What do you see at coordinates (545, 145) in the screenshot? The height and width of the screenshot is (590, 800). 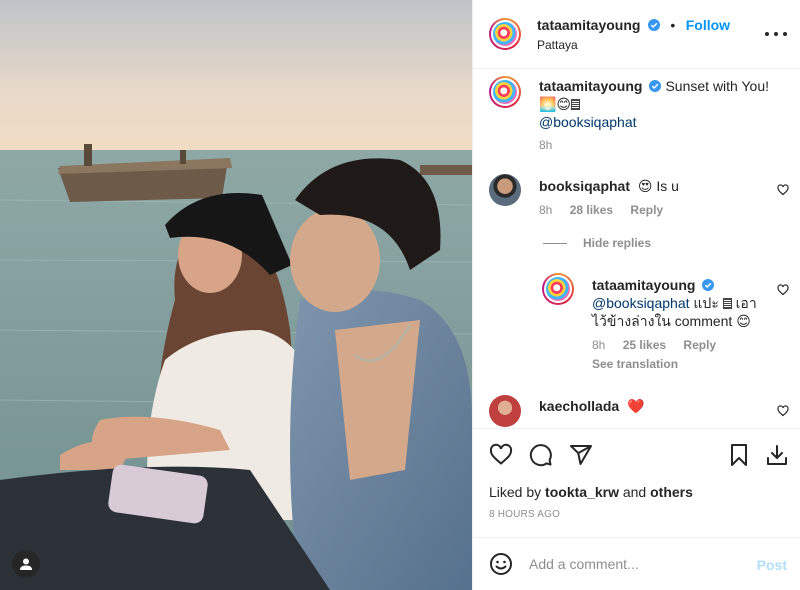 I see `caption-time: 8h` at bounding box center [545, 145].